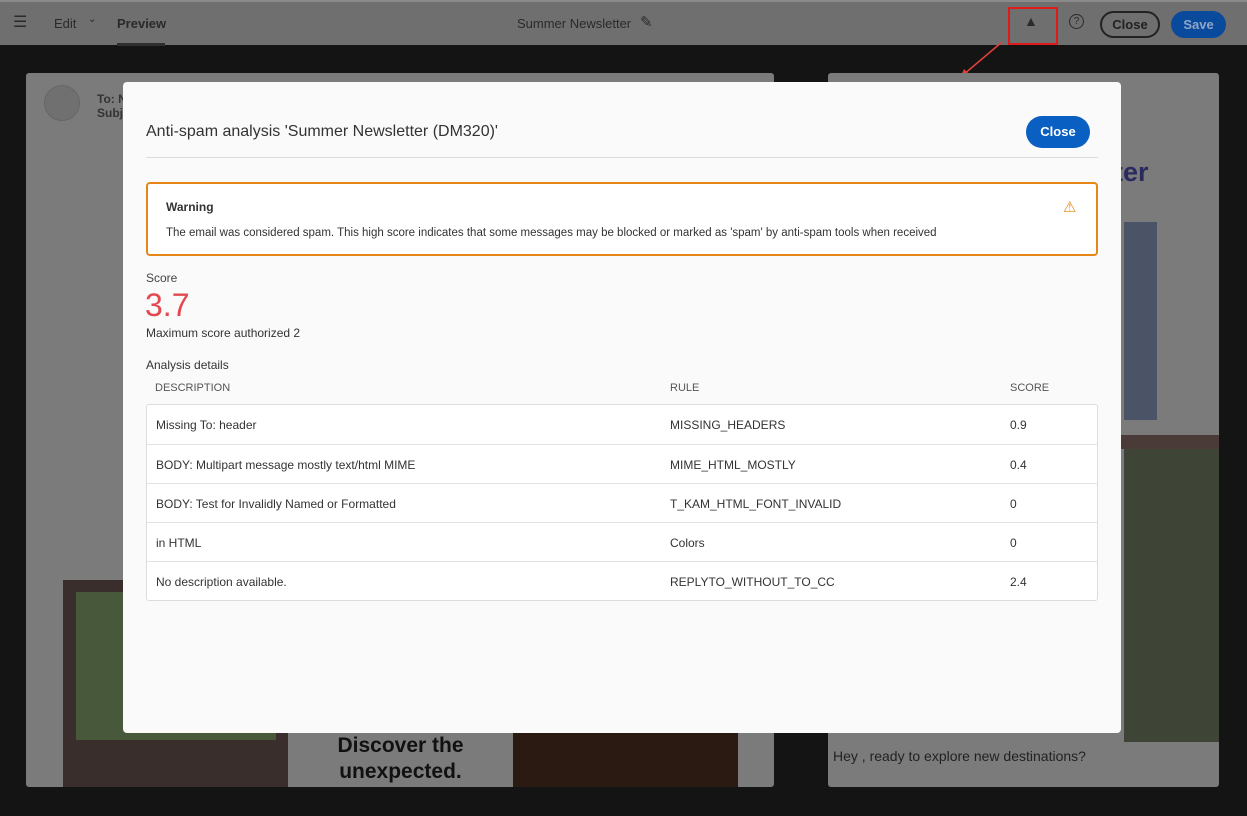  What do you see at coordinates (728, 425) in the screenshot?
I see `row-rule: MISSING_HEADERS` at bounding box center [728, 425].